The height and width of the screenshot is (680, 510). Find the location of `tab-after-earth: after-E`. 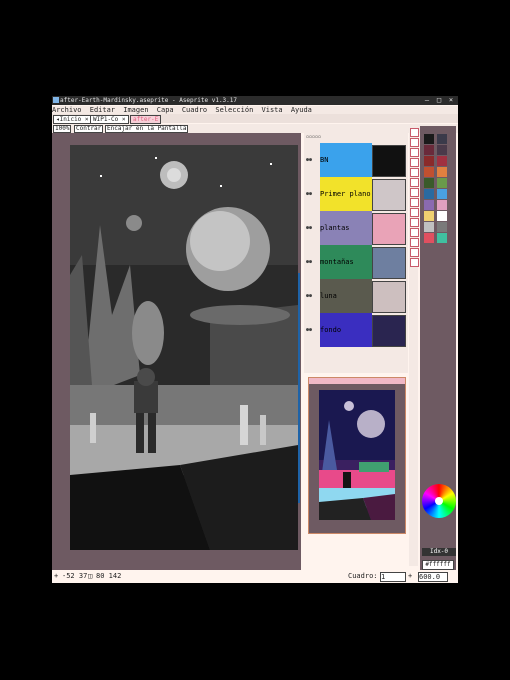

tab-after-earth: after-E is located at coordinates (146, 119).